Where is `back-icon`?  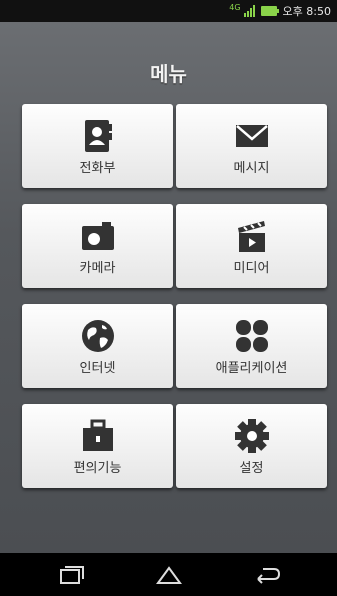 back-icon is located at coordinates (267, 575).